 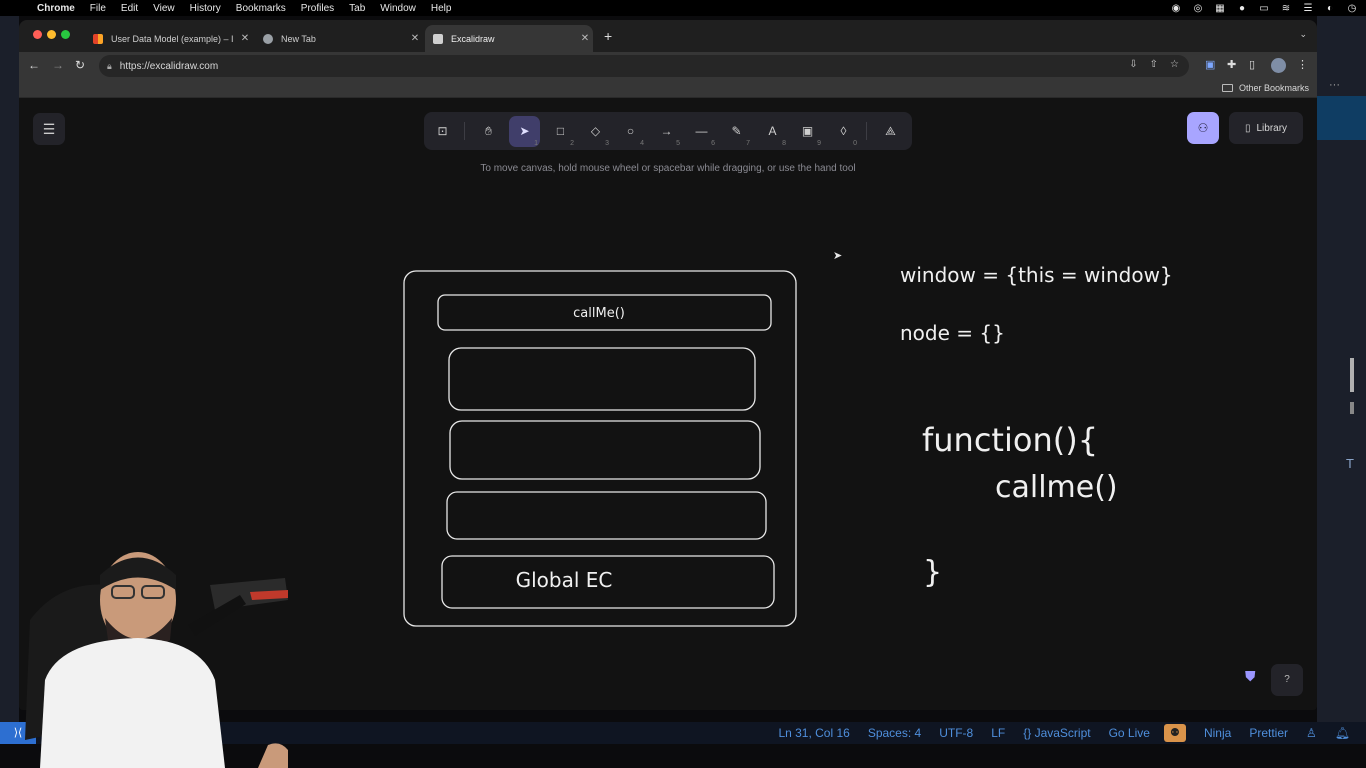 What do you see at coordinates (1220, 8) in the screenshot?
I see `status-grid-icon: ▦` at bounding box center [1220, 8].